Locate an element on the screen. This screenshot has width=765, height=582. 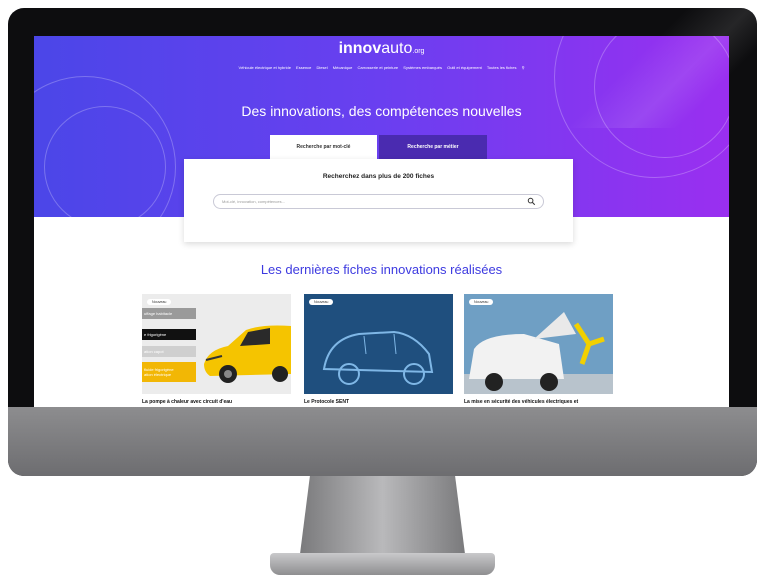
search-title: Recherchez dans plus de 200 fiches is located at coordinates (378, 176).